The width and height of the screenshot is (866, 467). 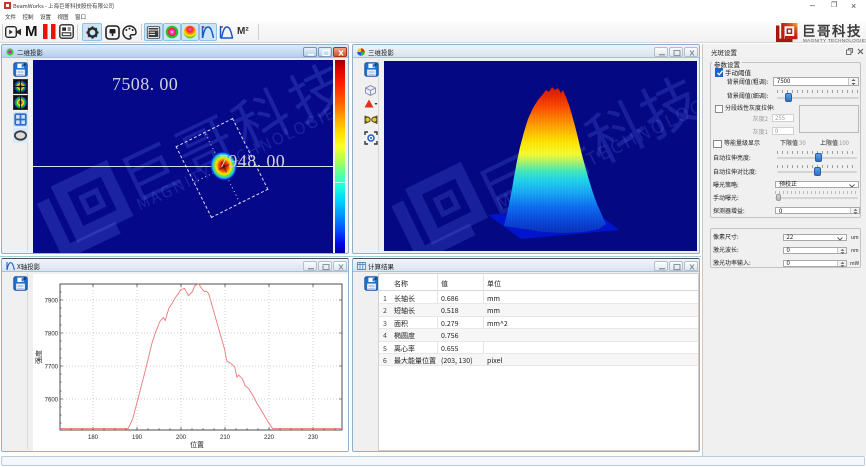 I want to click on svg-text: 230, so click(x=313, y=438).